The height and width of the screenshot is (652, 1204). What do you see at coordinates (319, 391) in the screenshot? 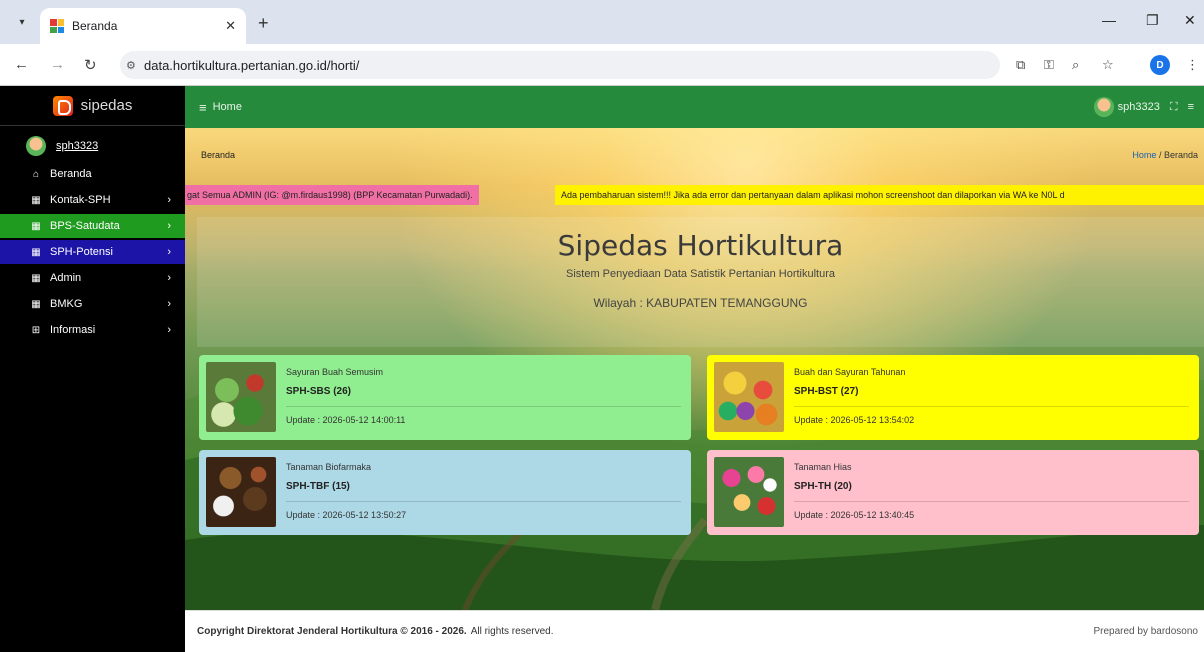
I see `card-code: SPH-SBS (26)` at bounding box center [319, 391].